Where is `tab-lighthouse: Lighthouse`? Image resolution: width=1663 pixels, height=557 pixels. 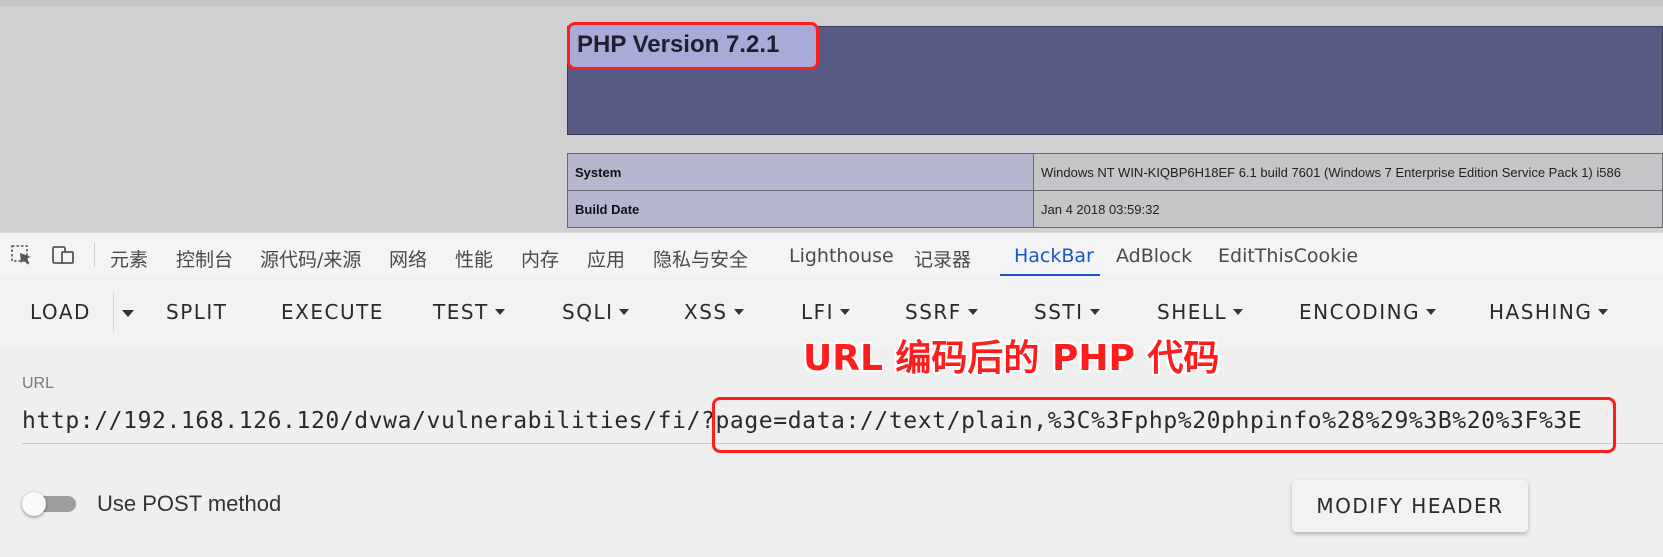
tab-lighthouse: Lighthouse is located at coordinates (841, 256).